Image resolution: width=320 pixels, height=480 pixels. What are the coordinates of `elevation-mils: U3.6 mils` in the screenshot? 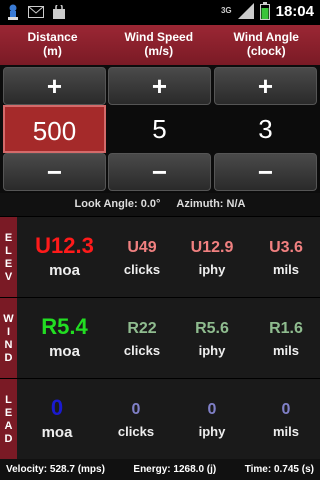 It's located at (286, 258).